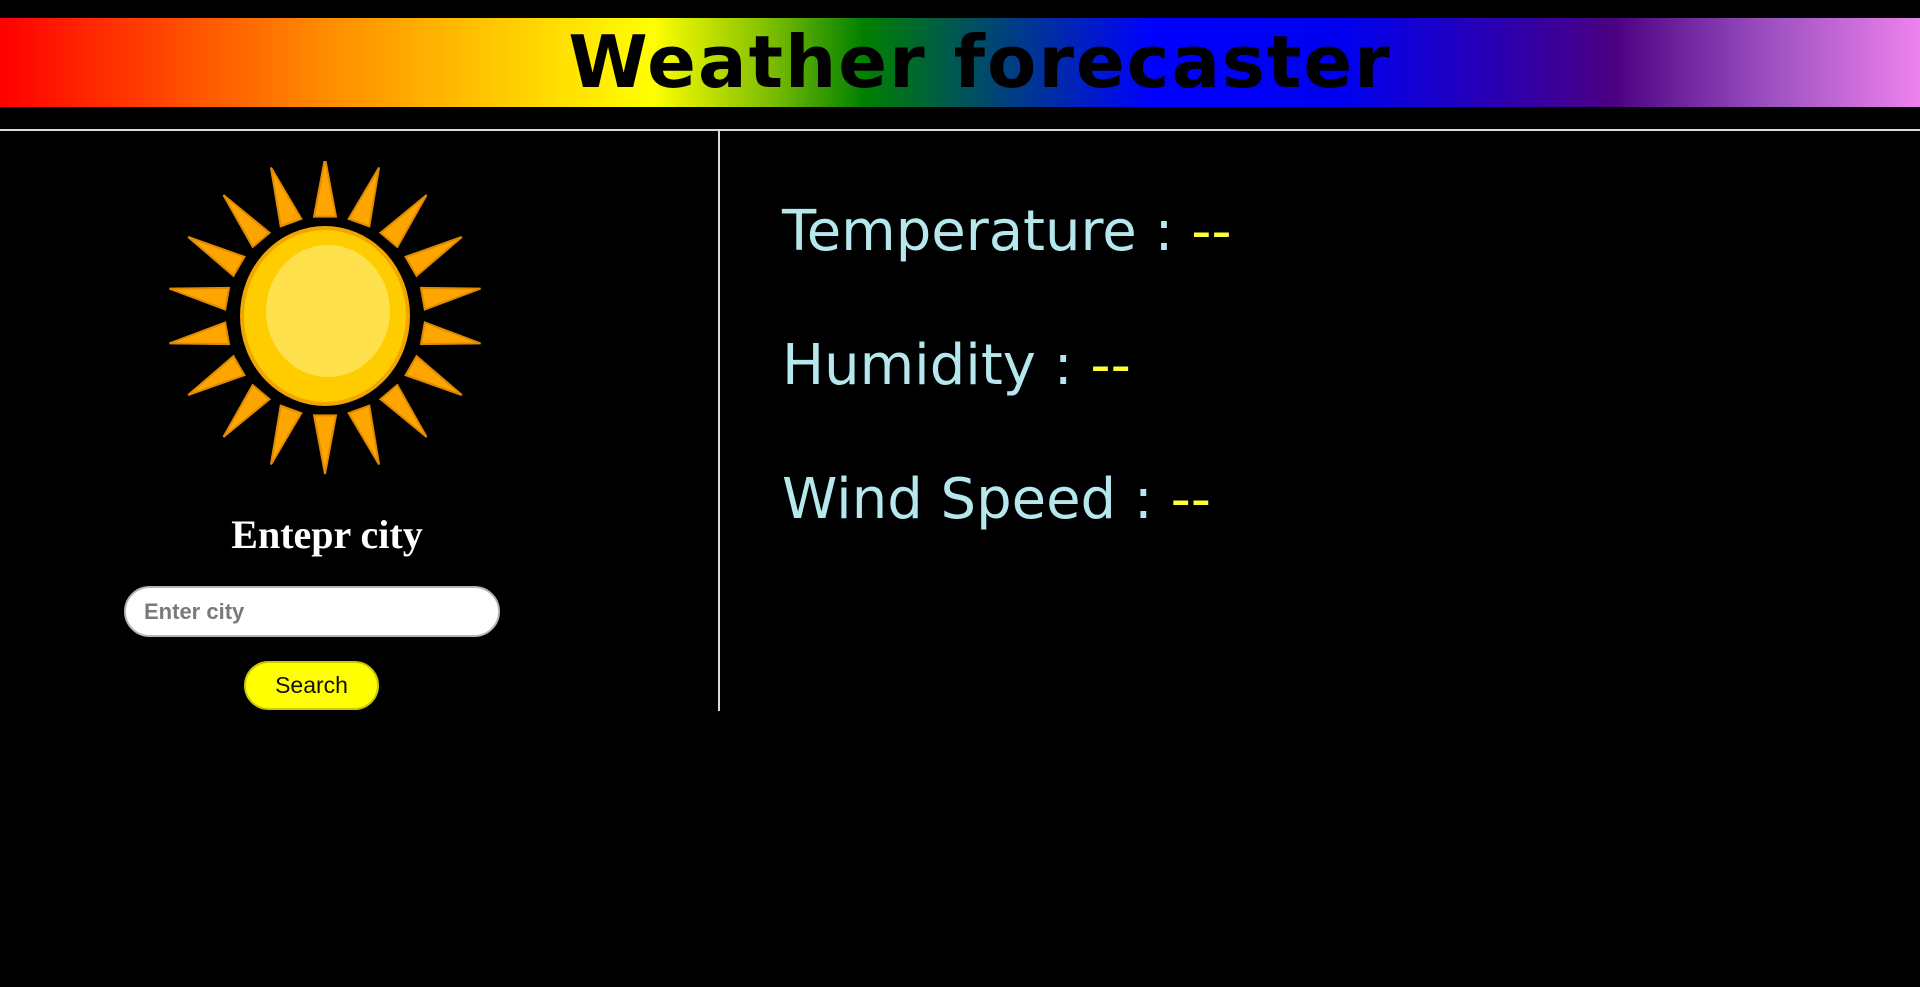 The image size is (1920, 987). Describe the element at coordinates (1190, 499) in the screenshot. I see `wind-speed-value: --` at that location.